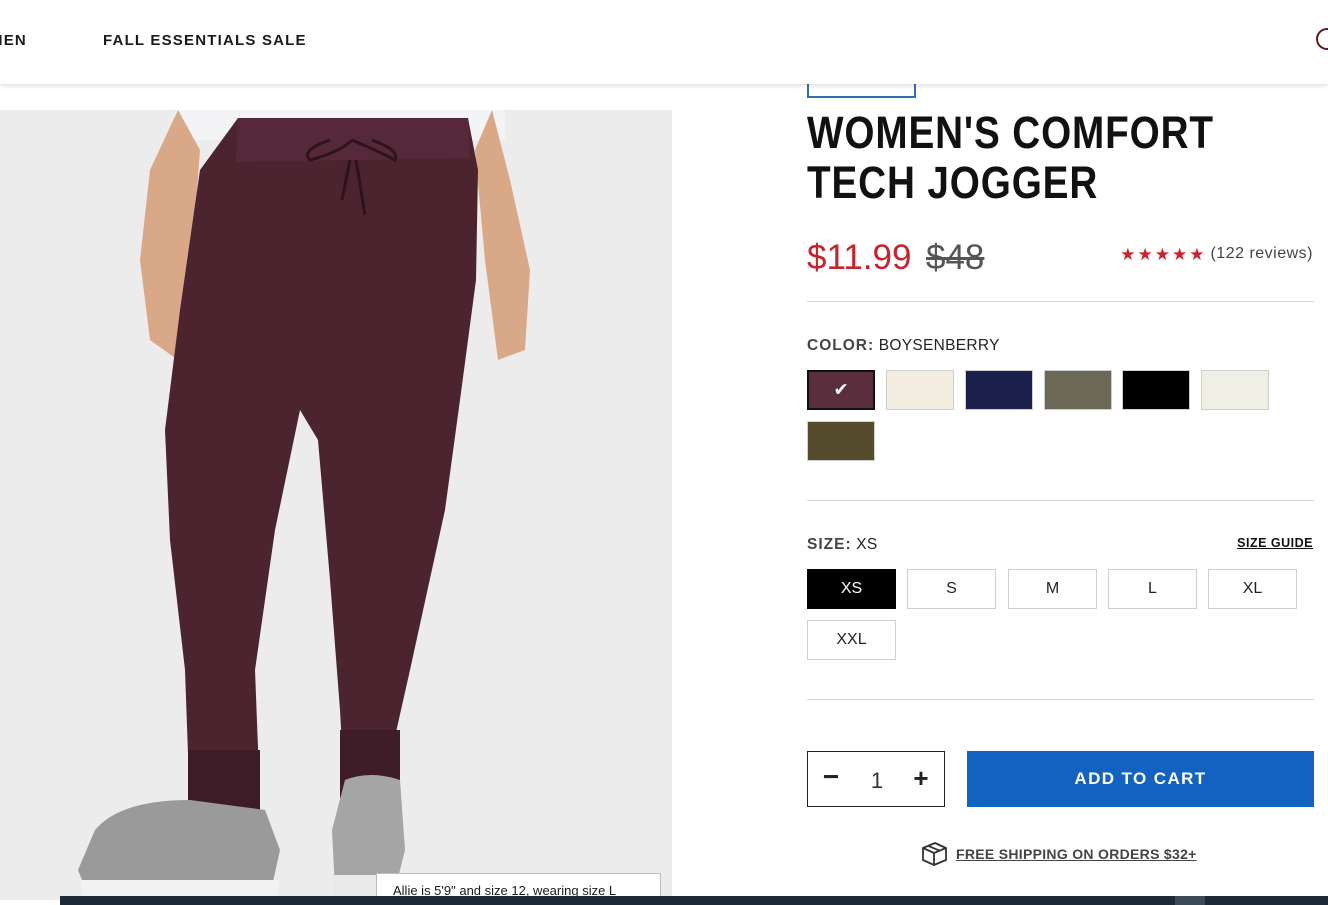  What do you see at coordinates (205, 40) in the screenshot?
I see `nav-link-fall-essentials-sale: FALL ESSENTIALS SALE` at bounding box center [205, 40].